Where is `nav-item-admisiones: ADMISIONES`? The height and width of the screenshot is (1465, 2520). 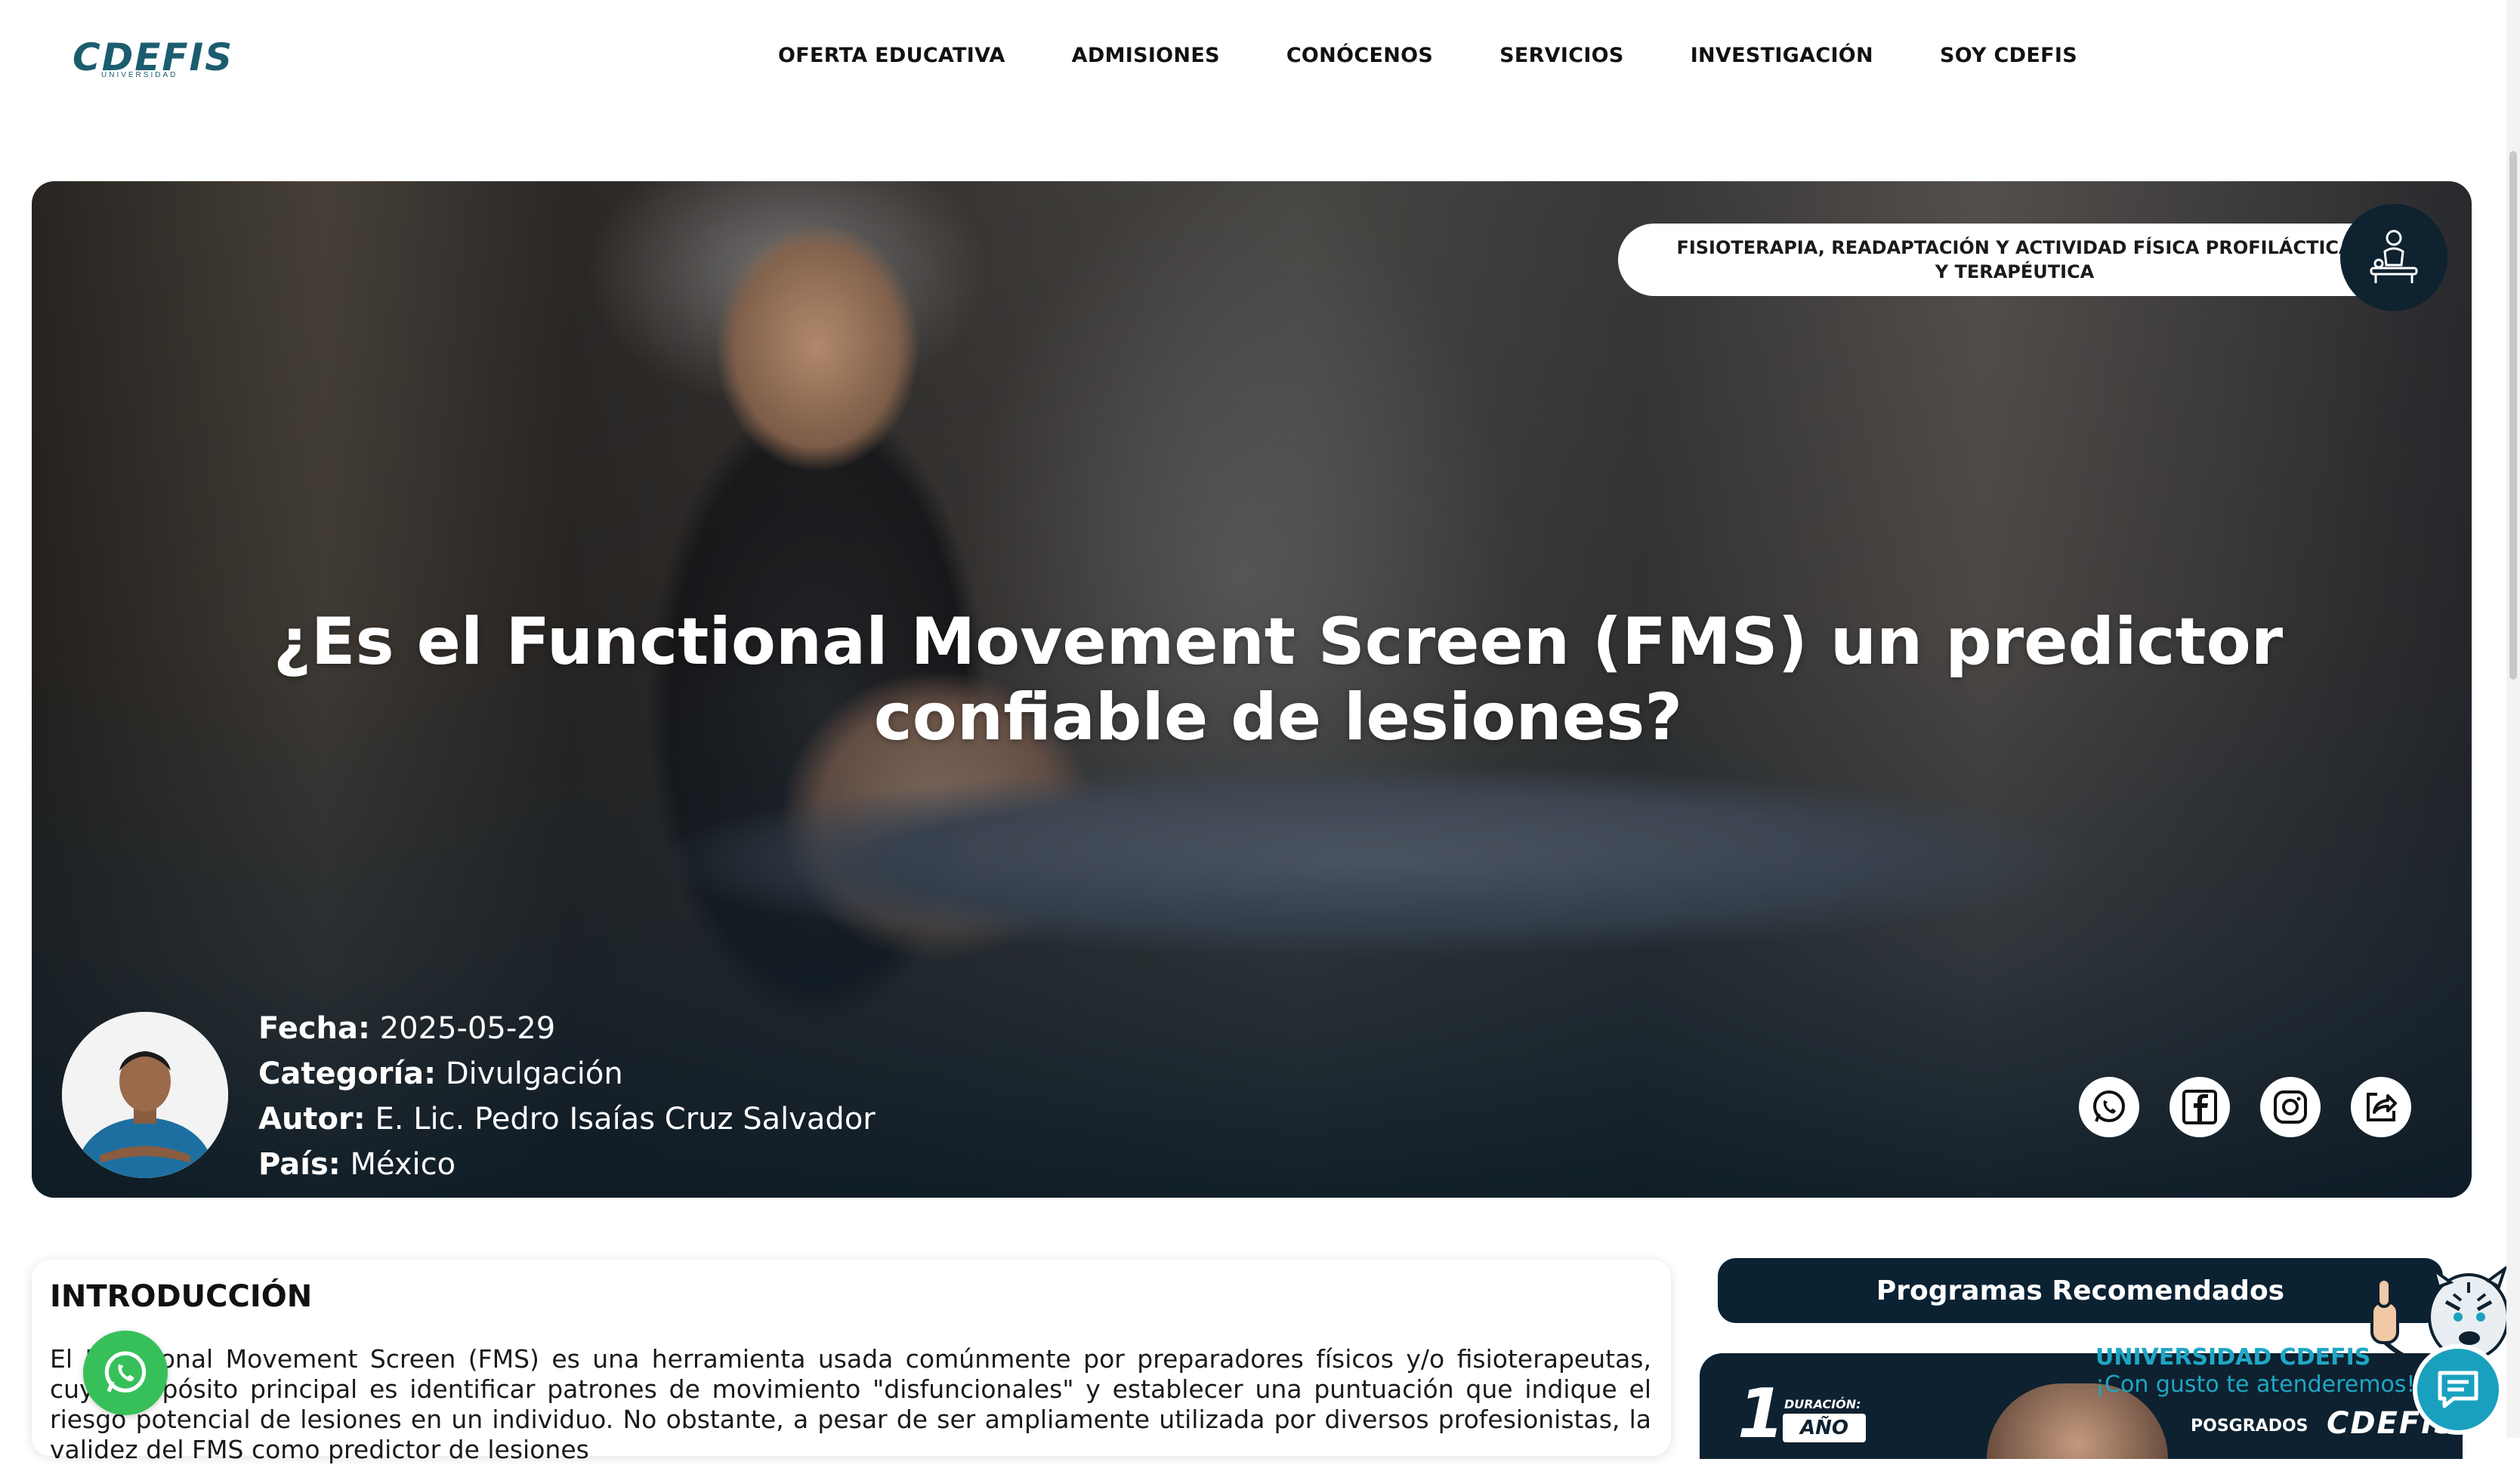 nav-item-admisiones: ADMISIONES is located at coordinates (1146, 55).